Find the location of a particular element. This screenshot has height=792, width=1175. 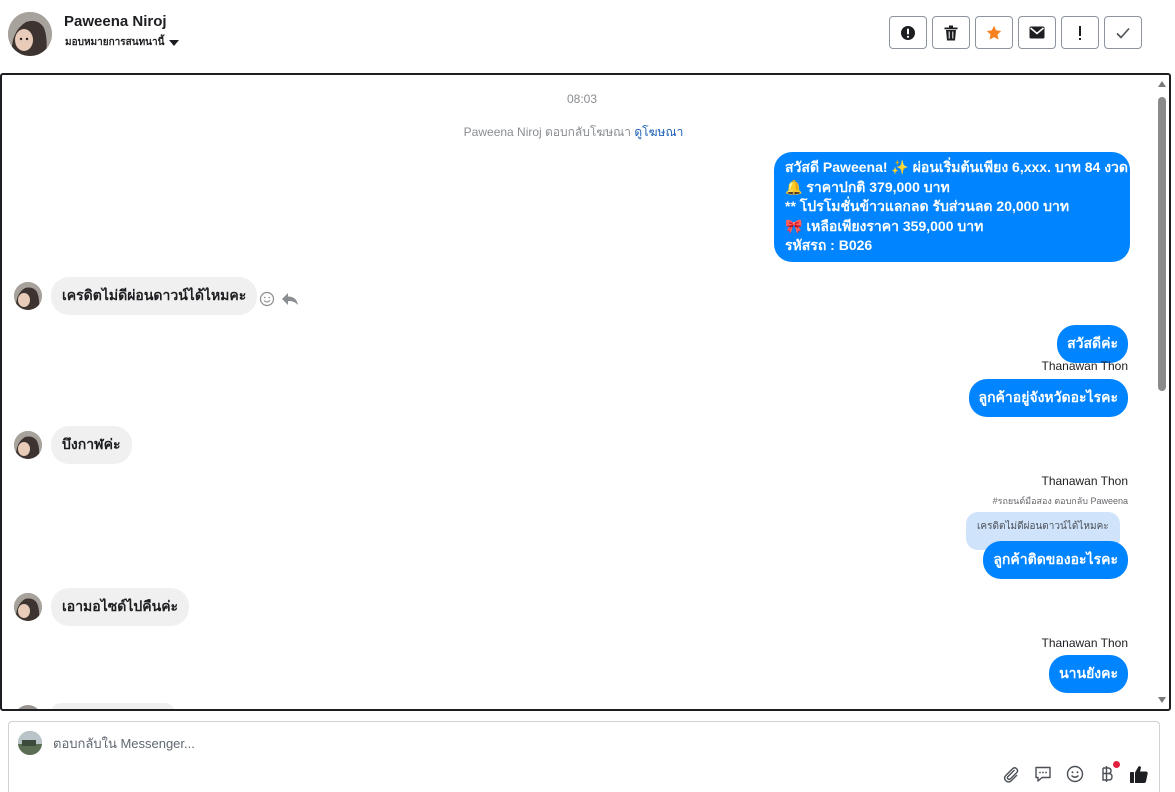

incoming-message-bubble: เครดิตไม่ดีผ่อนดาวน์ได้ไหมคะ is located at coordinates (154, 296).